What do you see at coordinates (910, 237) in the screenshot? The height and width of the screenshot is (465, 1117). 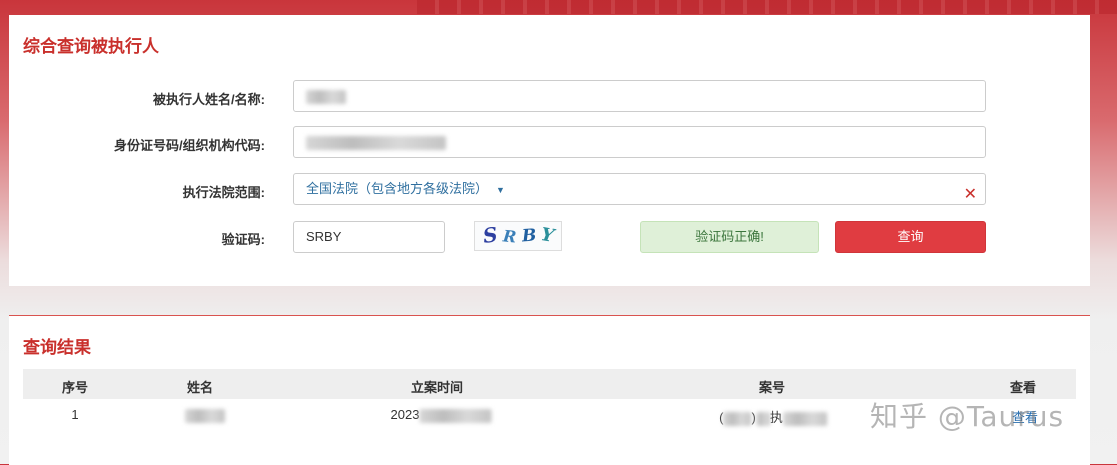 I see `query-button: 查询` at bounding box center [910, 237].